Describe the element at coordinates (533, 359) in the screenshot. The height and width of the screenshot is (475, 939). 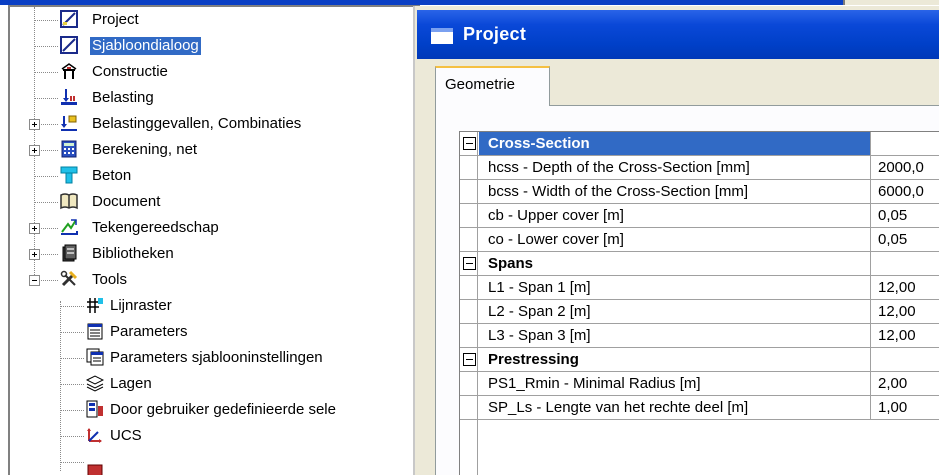
I see `category-label: Prestressing` at that location.